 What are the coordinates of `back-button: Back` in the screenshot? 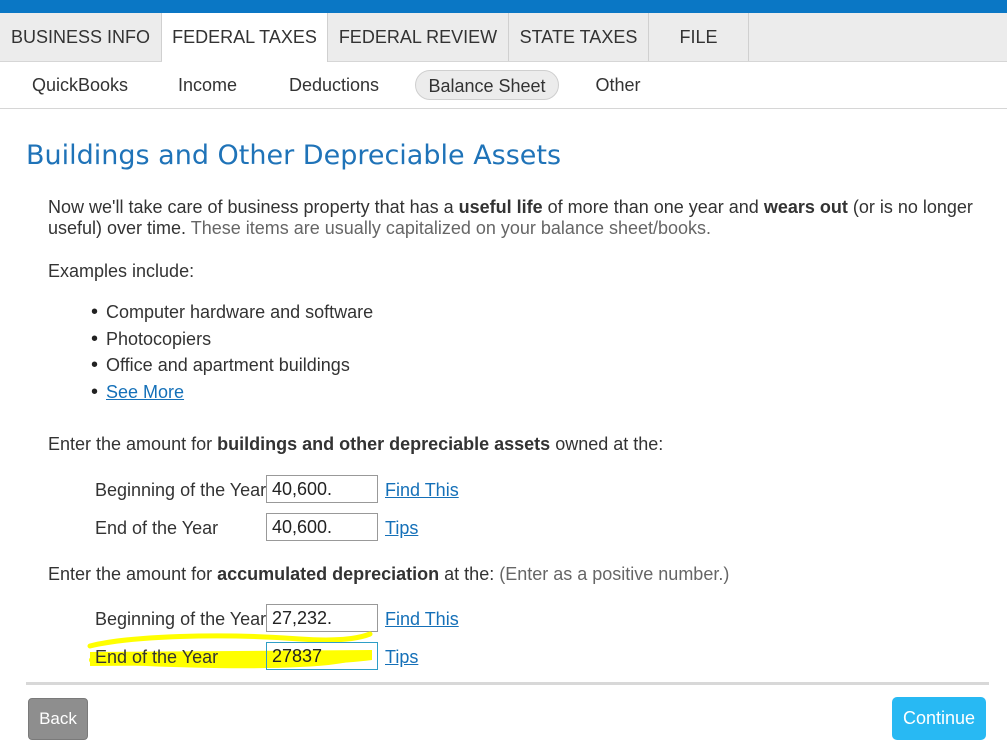 It's located at (58, 719).